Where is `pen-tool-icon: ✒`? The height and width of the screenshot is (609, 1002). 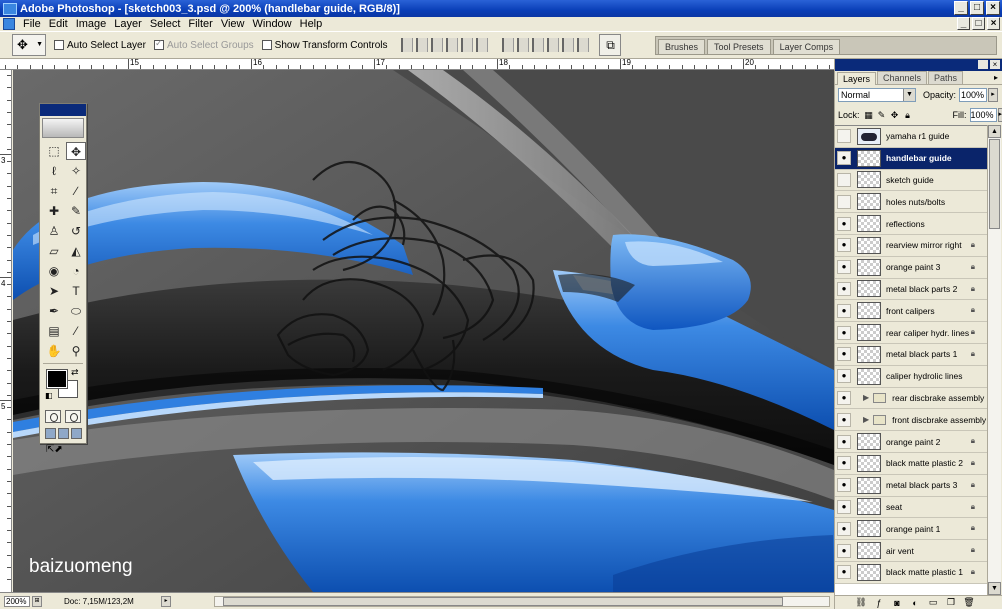
pen-tool-icon: ✒ is located at coordinates (54, 311).